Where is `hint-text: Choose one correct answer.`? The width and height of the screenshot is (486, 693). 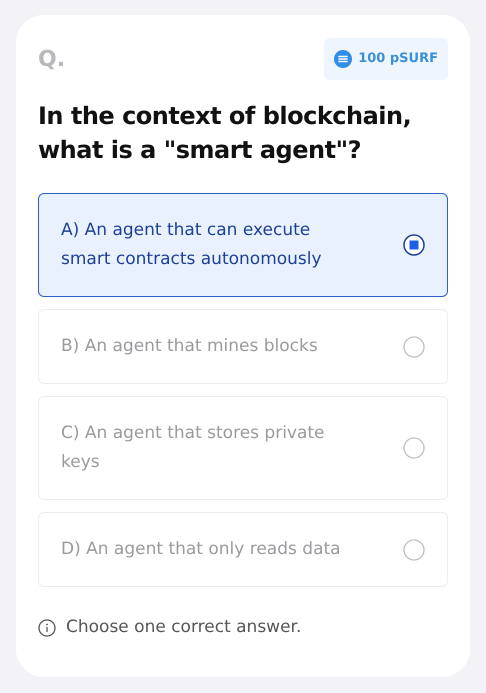 hint-text: Choose one correct answer. is located at coordinates (184, 627).